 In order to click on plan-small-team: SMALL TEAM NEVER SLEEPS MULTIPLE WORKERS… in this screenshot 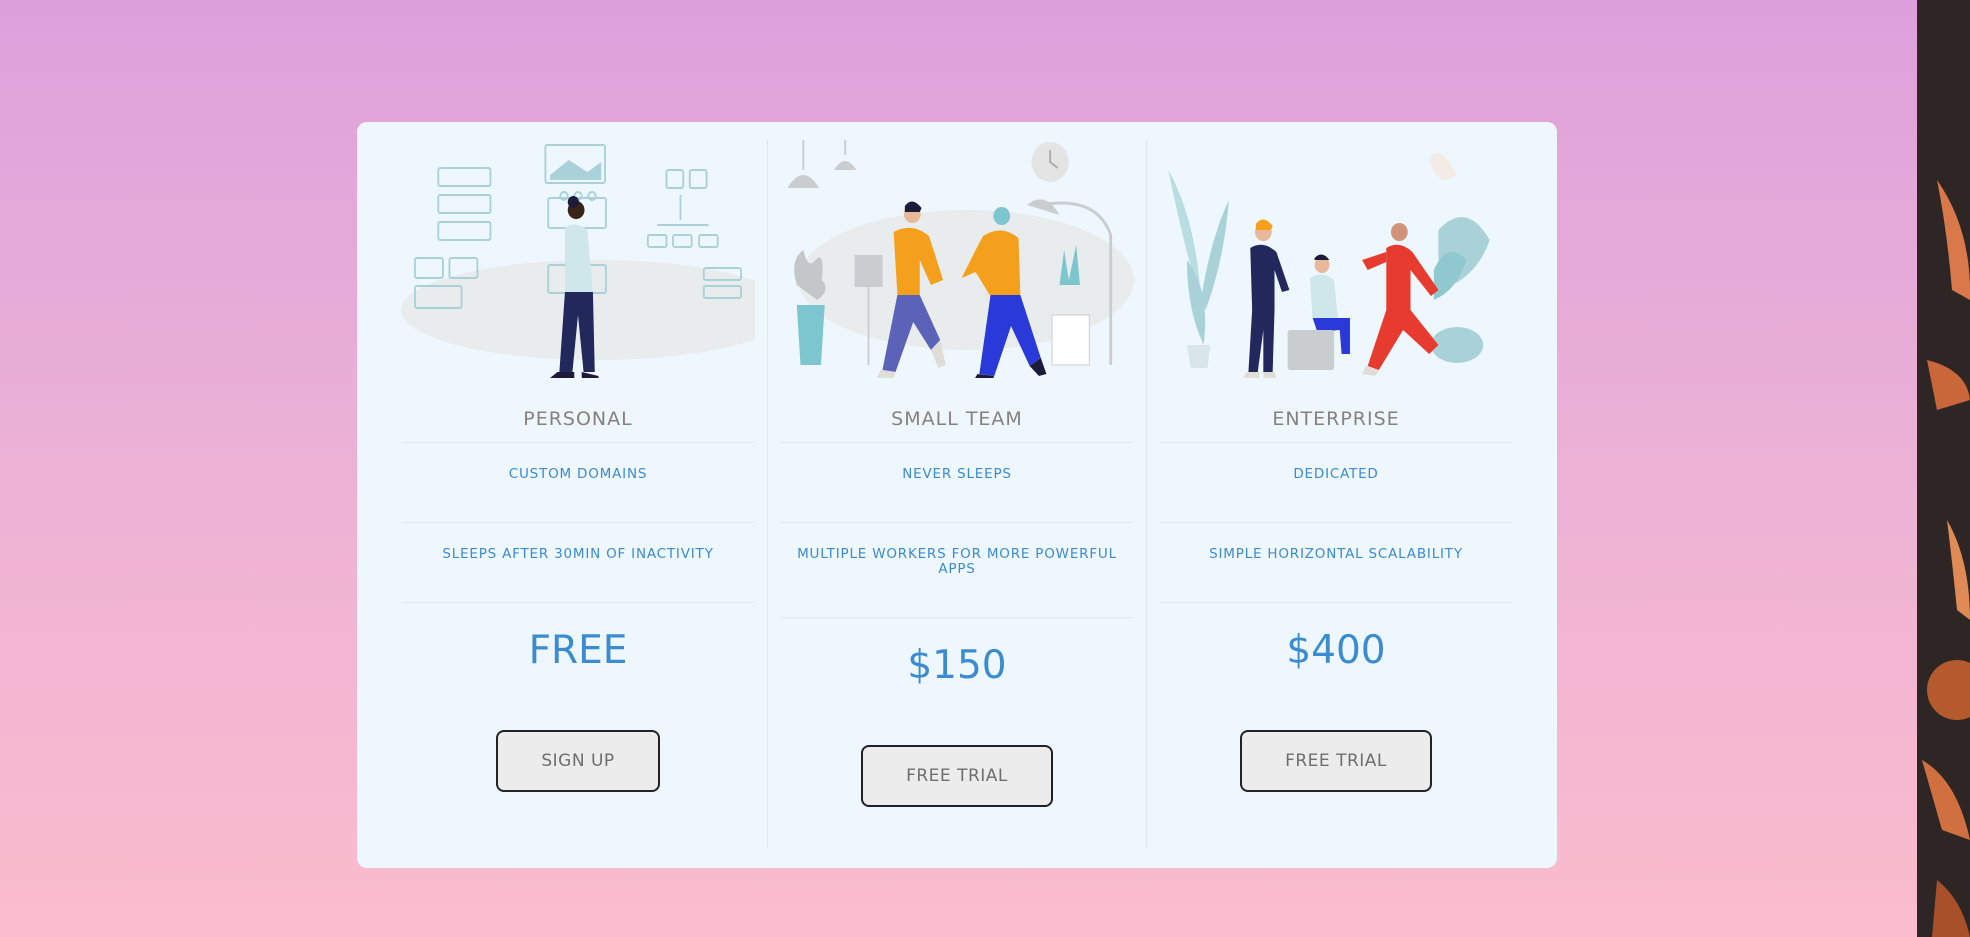, I will do `click(956, 494)`.